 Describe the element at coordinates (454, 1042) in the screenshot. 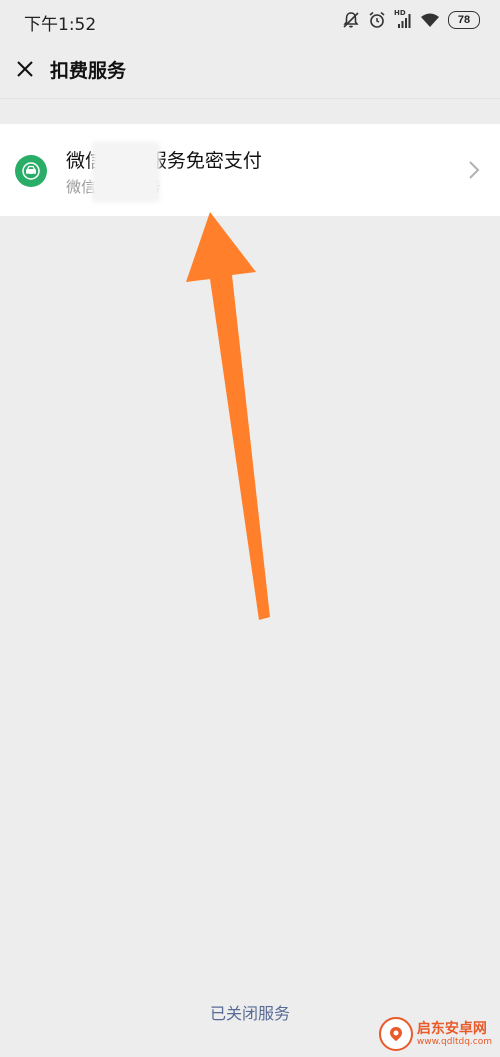

I see `watermark-url: www.qdltdq.com` at that location.